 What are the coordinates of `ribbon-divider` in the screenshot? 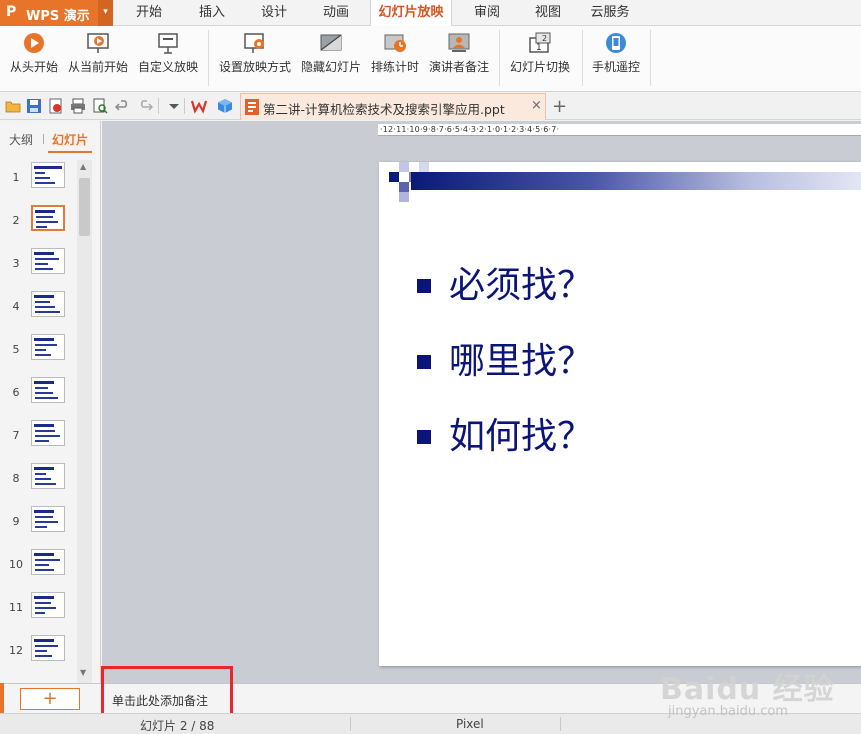 It's located at (650, 58).